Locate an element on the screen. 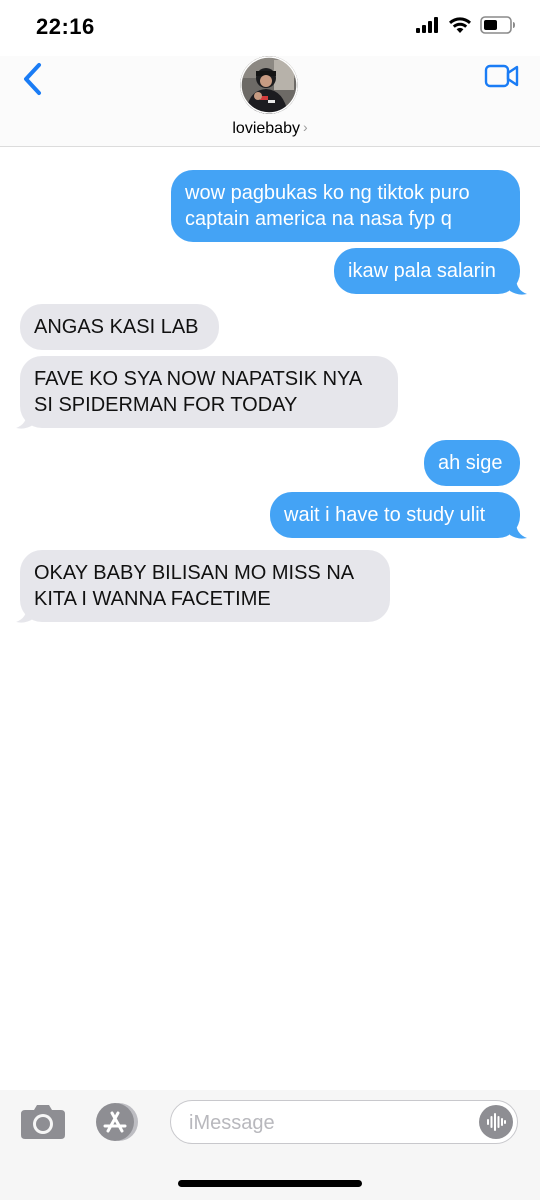 This screenshot has height=1200, width=540. battery-icon is located at coordinates (497, 25).